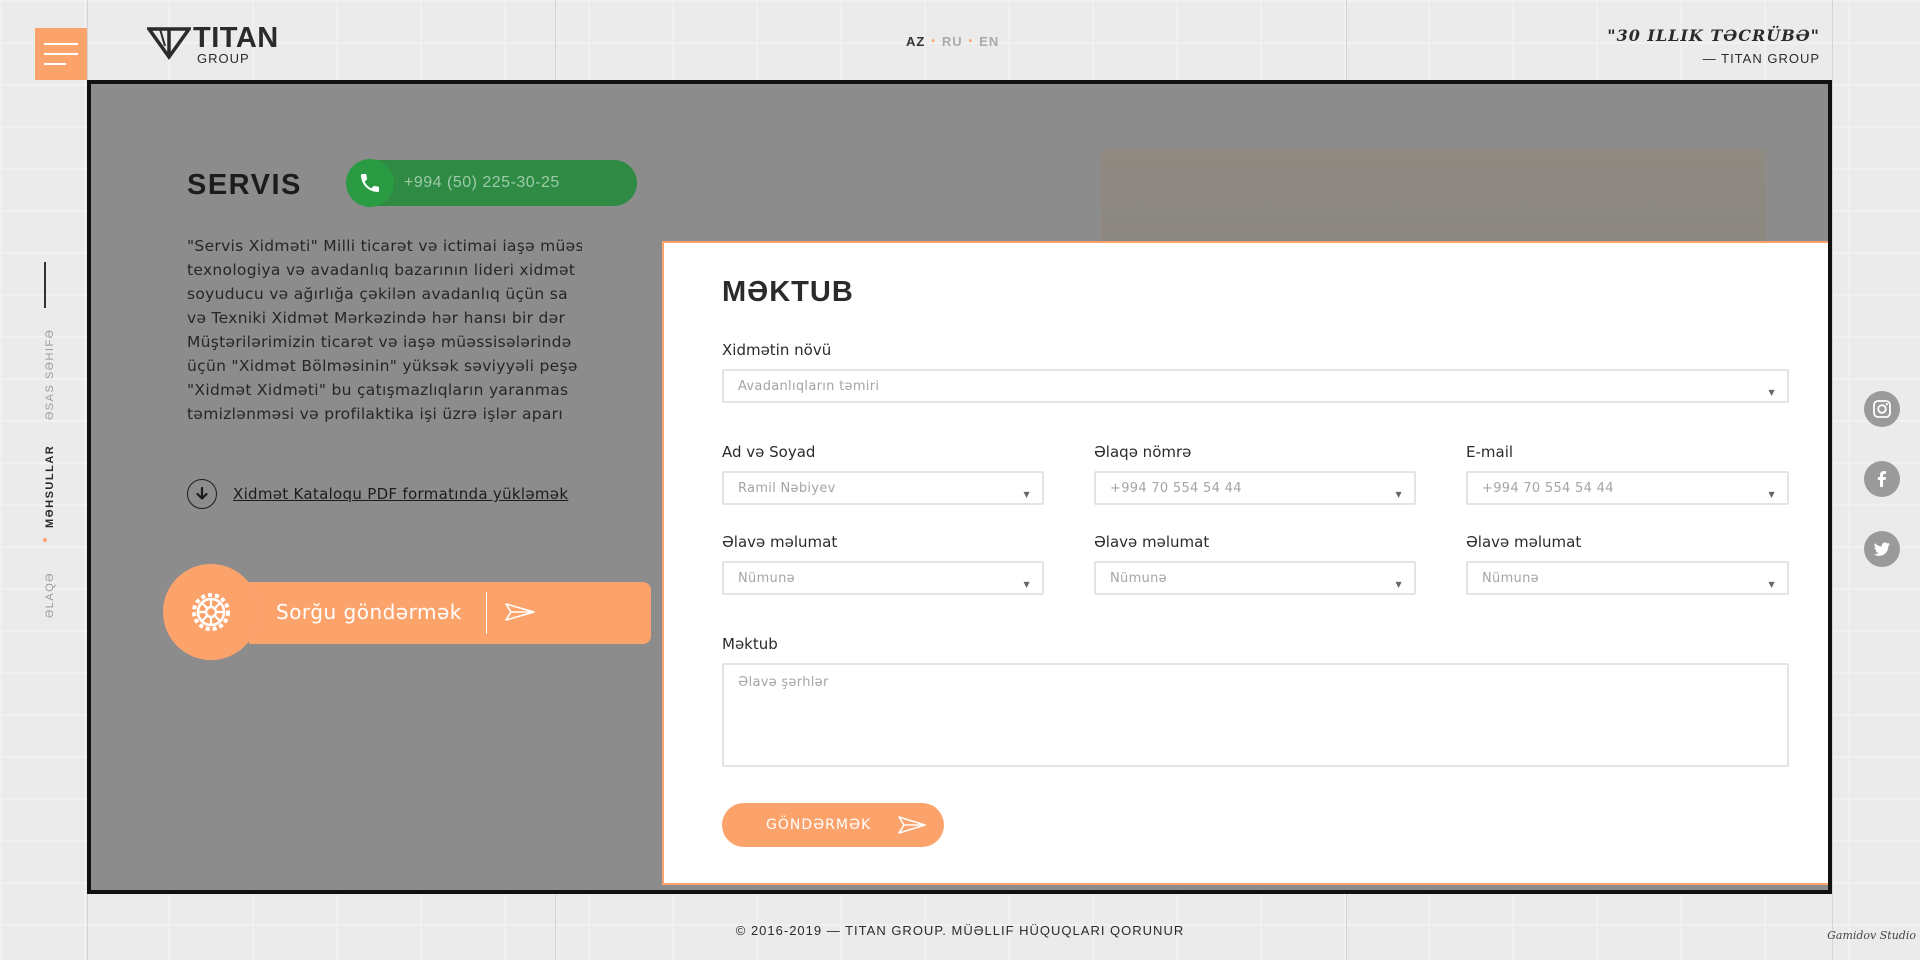 The width and height of the screenshot is (1920, 960). What do you see at coordinates (809, 386) in the screenshot?
I see `service-type-value: Avadanlıqların təmiri` at bounding box center [809, 386].